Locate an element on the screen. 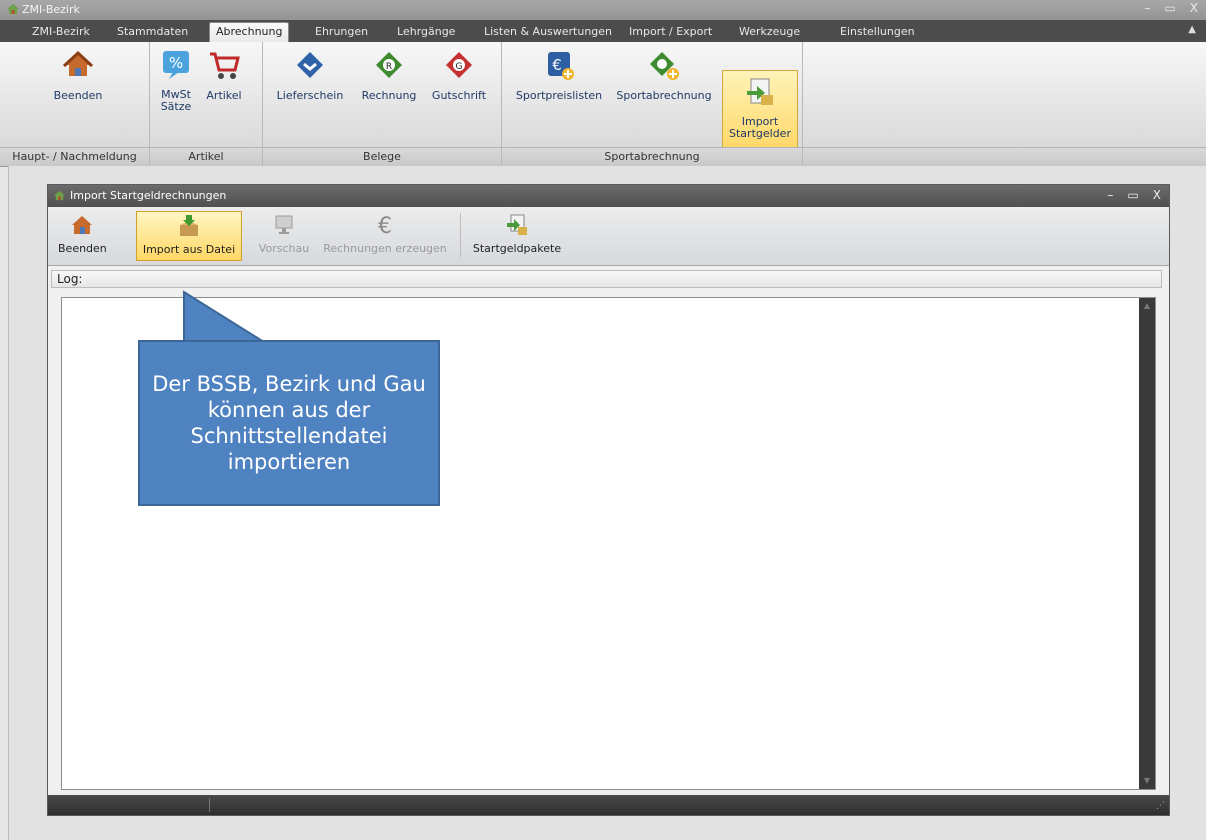 The height and width of the screenshot is (840, 1206). group-label-belege: Belege is located at coordinates (382, 156).